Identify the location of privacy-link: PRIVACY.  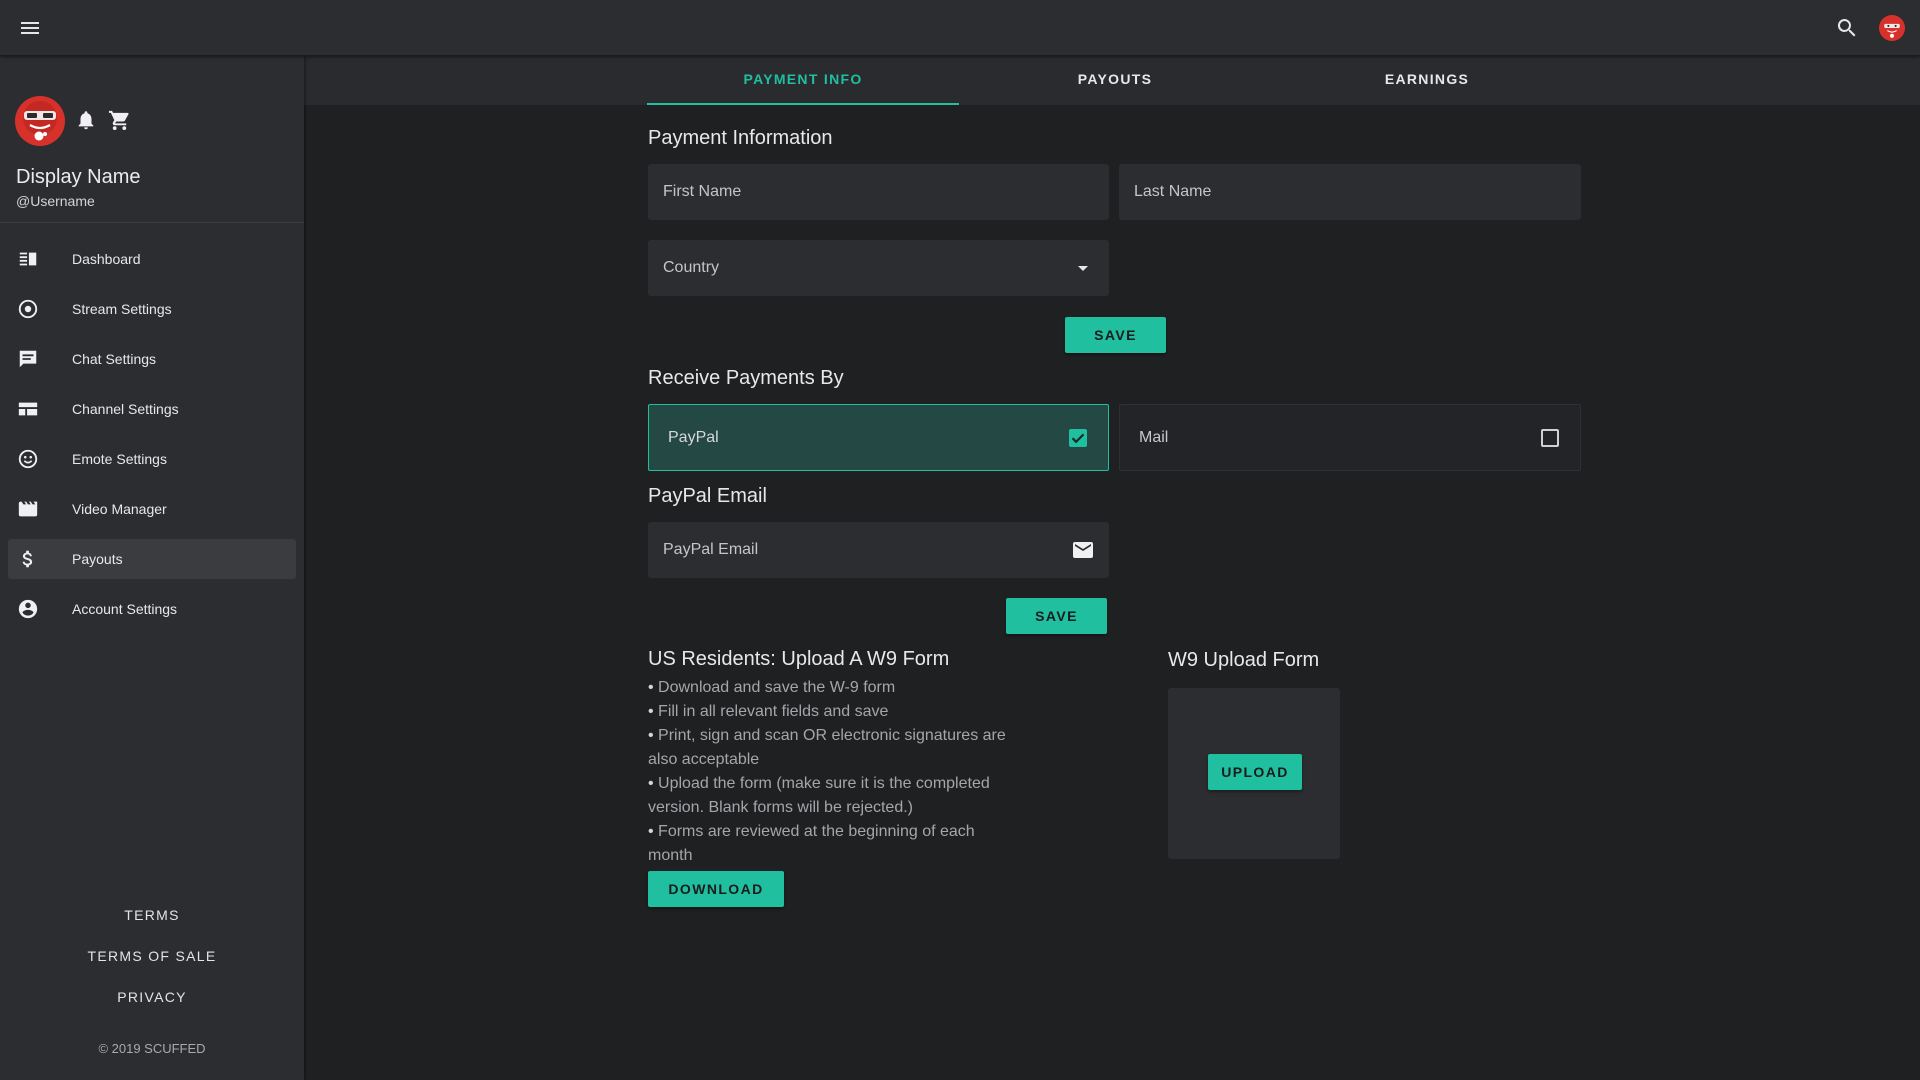
(152, 1008).